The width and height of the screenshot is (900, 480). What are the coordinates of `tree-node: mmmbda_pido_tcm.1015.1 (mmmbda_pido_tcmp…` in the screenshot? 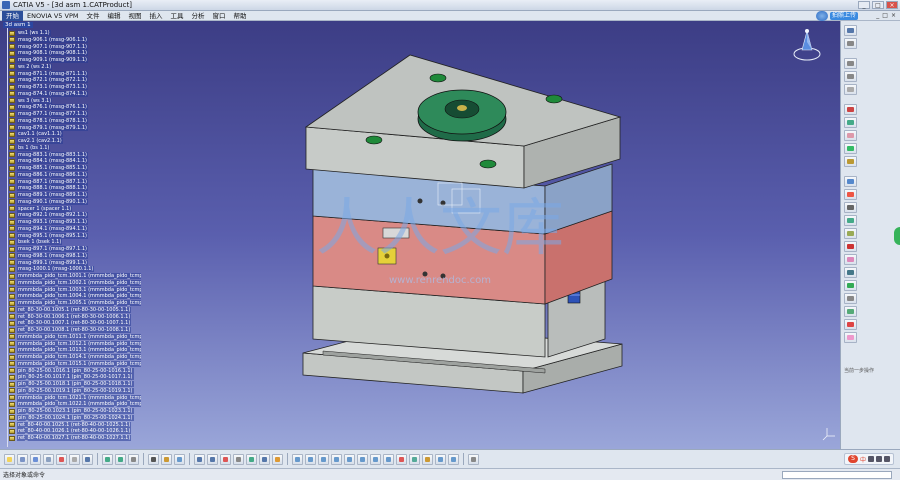 It's located at (75, 363).